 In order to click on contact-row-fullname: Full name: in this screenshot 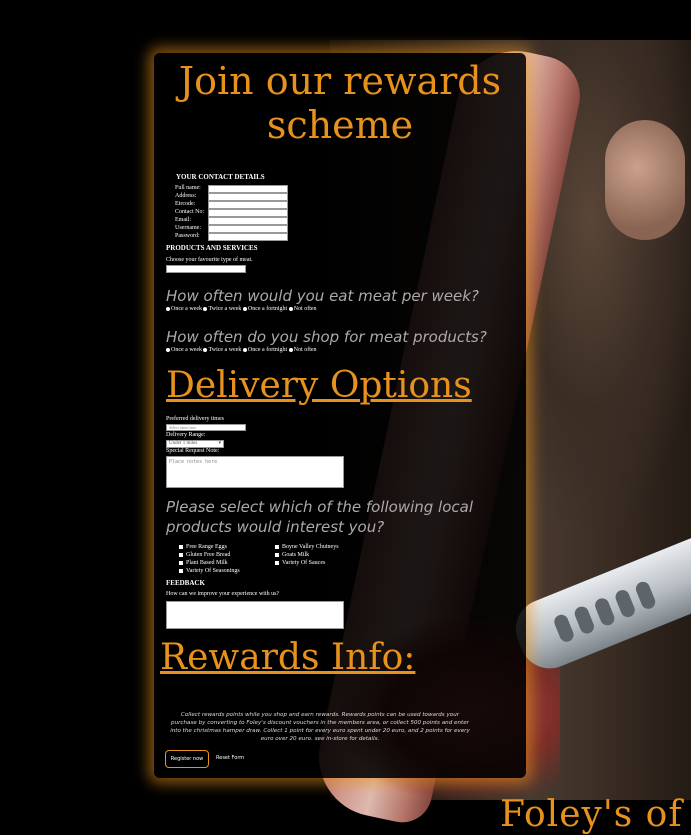, I will do `click(245, 189)`.